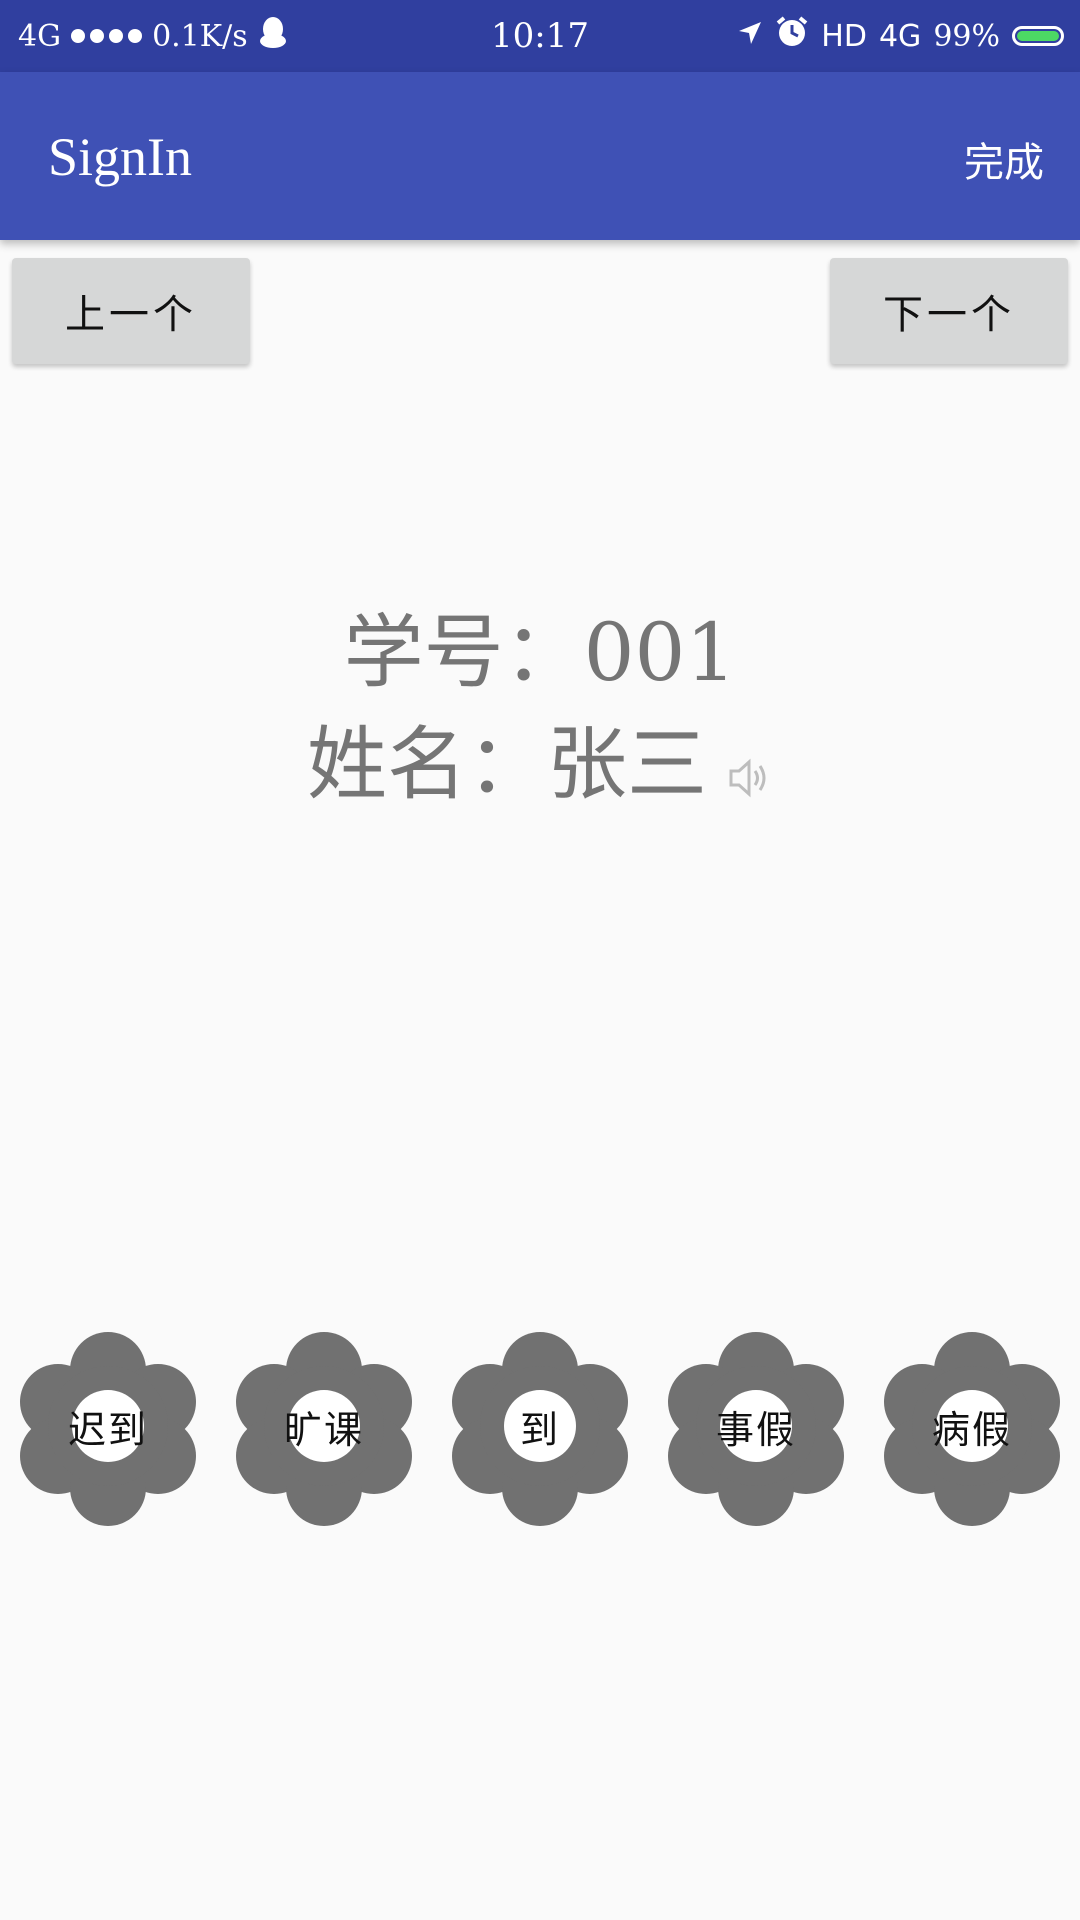 The width and height of the screenshot is (1080, 1920). What do you see at coordinates (750, 771) in the screenshot?
I see `speaker-icon` at bounding box center [750, 771].